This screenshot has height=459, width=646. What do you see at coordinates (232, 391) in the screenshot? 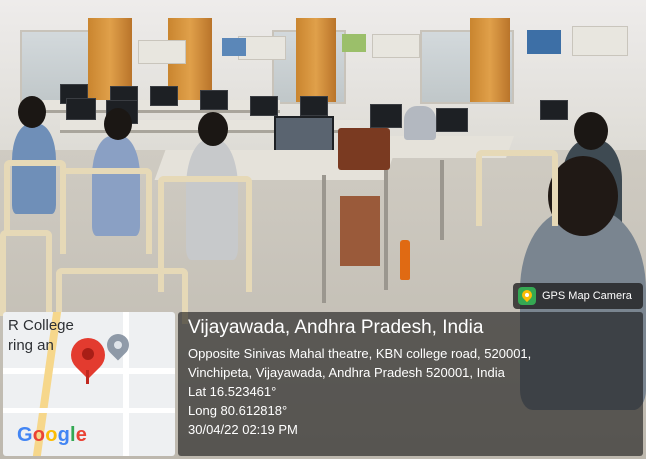
I see `latitude: Lat 16.523461°` at bounding box center [232, 391].